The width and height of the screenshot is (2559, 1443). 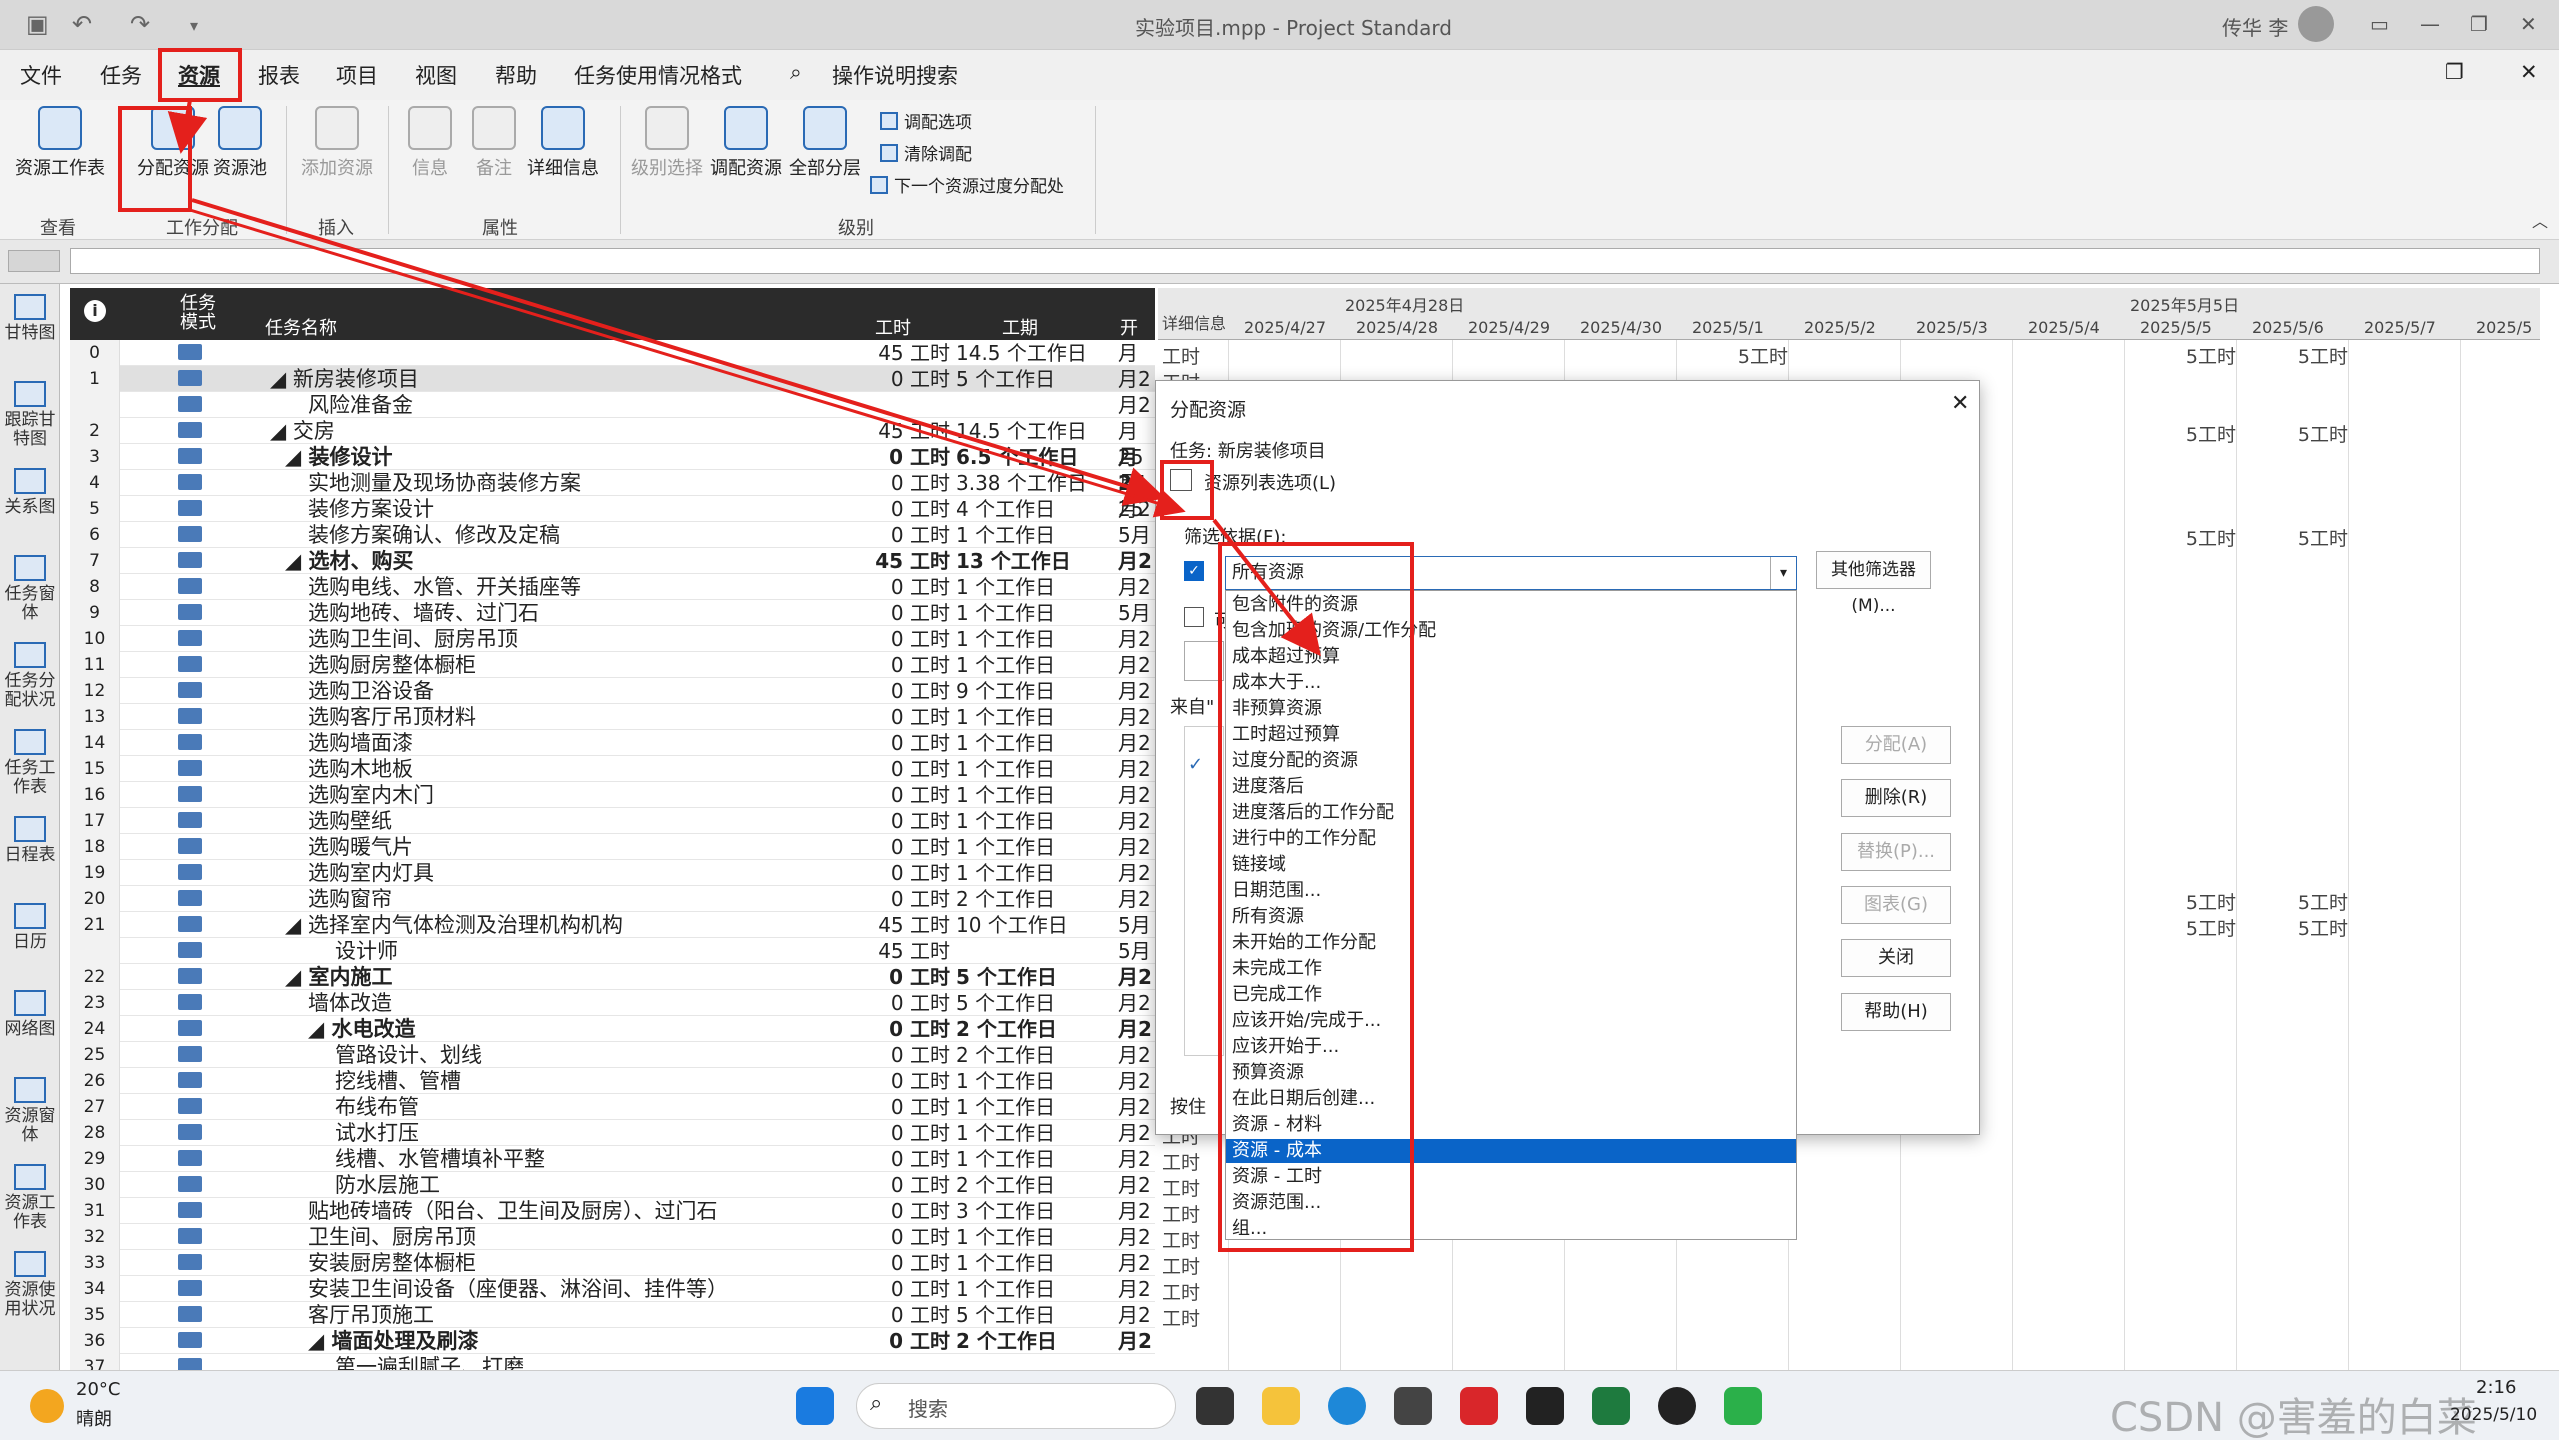 I want to click on table-row: 14 选购墙面漆 0 工时 1 个工作日 月2, so click(x=612, y=743).